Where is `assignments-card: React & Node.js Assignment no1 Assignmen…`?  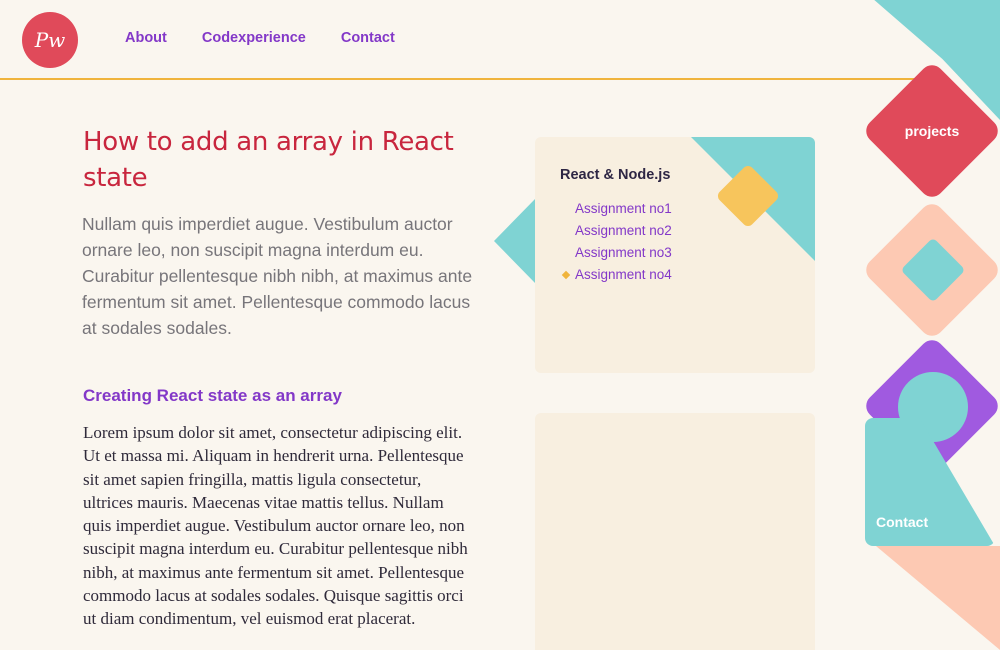 assignments-card: React & Node.js Assignment no1 Assignmen… is located at coordinates (675, 255).